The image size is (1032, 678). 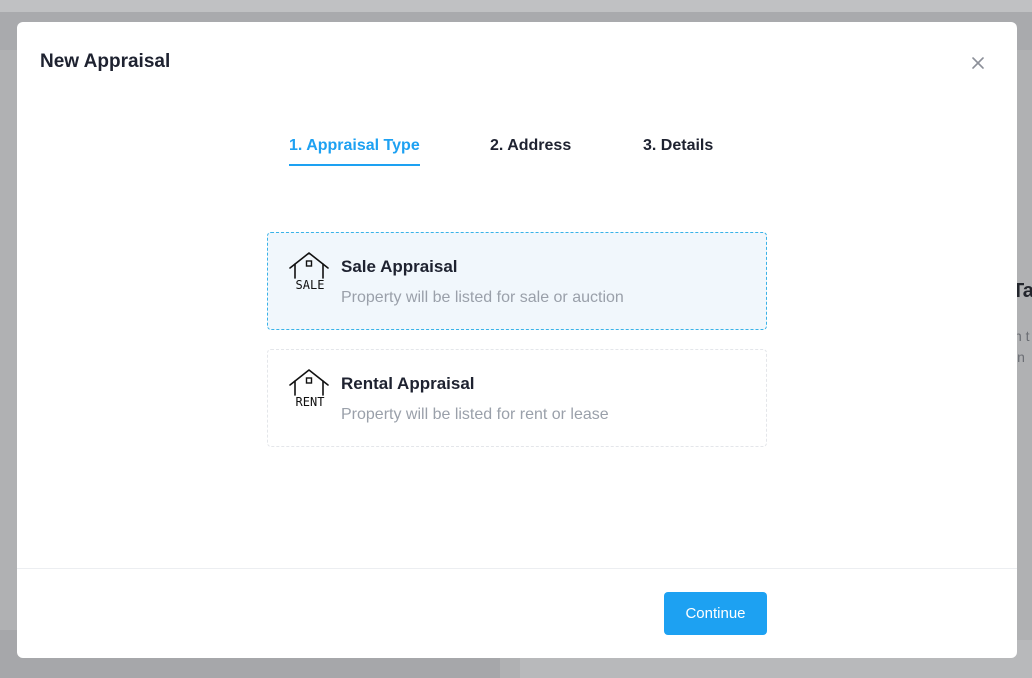 What do you see at coordinates (715, 613) in the screenshot?
I see `continue-button: Continue` at bounding box center [715, 613].